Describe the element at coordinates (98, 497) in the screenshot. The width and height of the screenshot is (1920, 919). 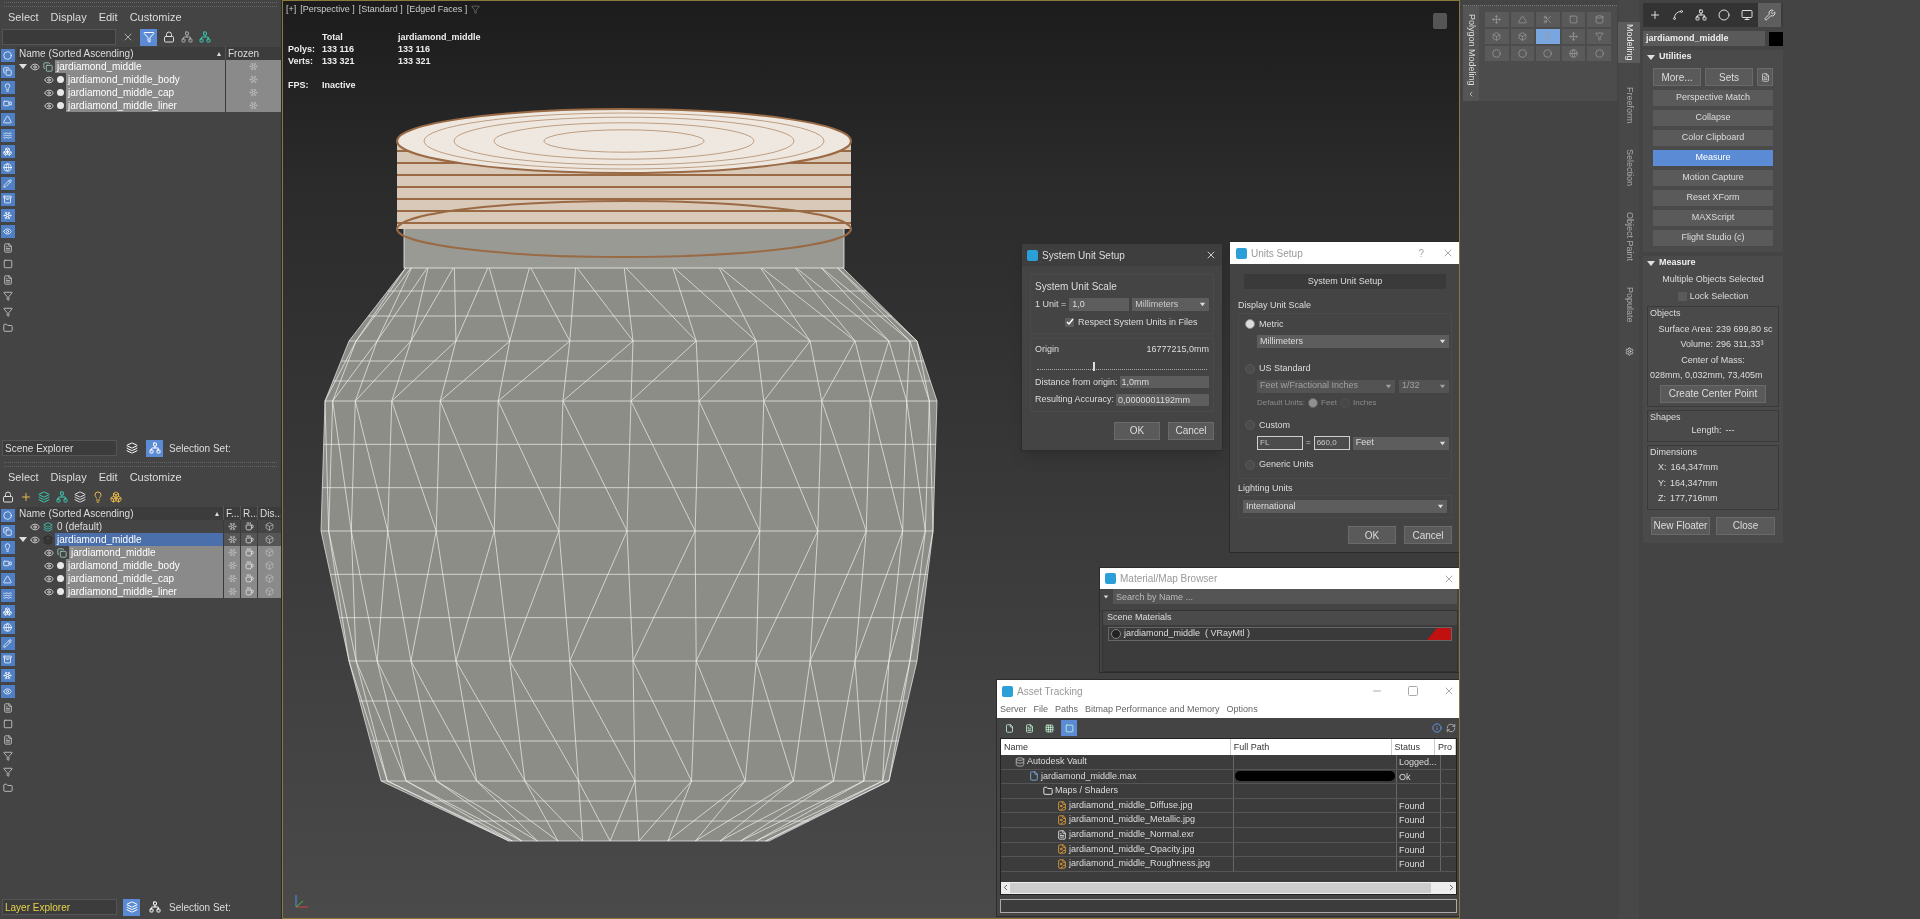
I see `highlight-icon` at that location.